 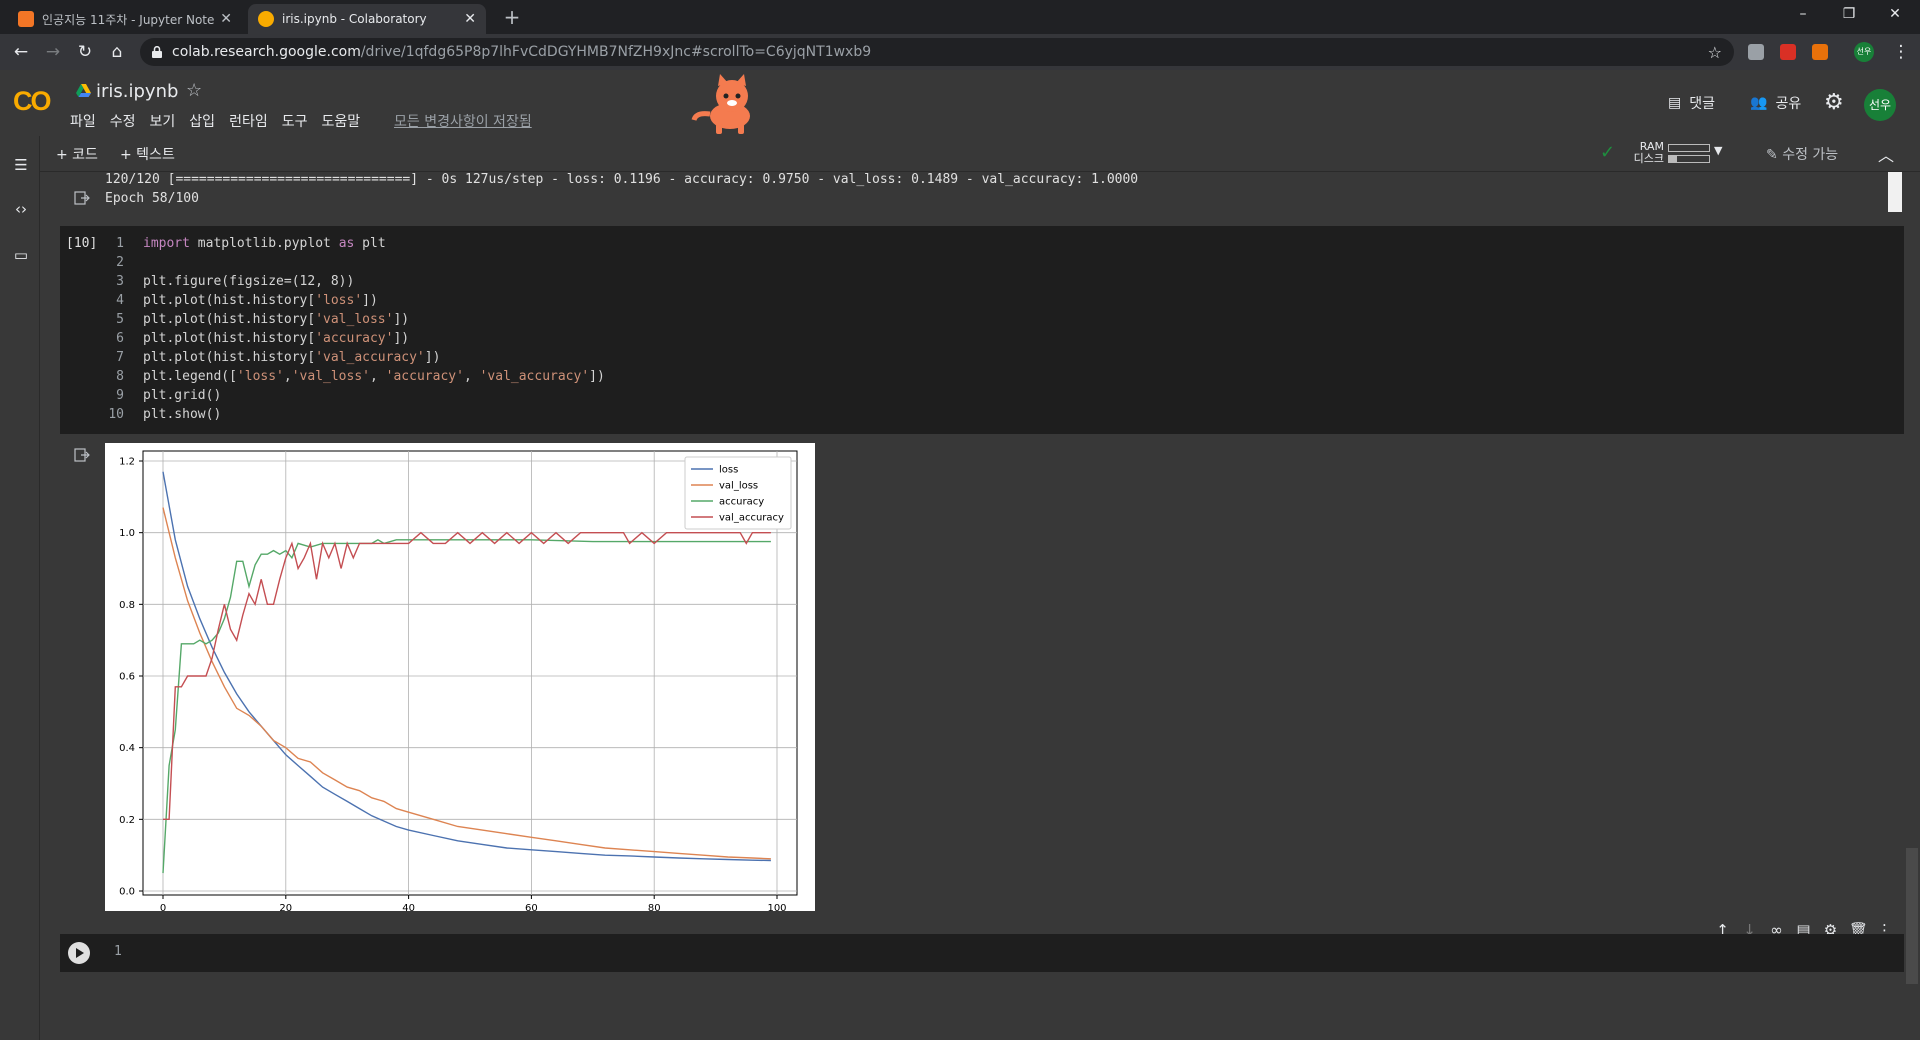 What do you see at coordinates (83, 121) in the screenshot?
I see `menu-file: 파일` at bounding box center [83, 121].